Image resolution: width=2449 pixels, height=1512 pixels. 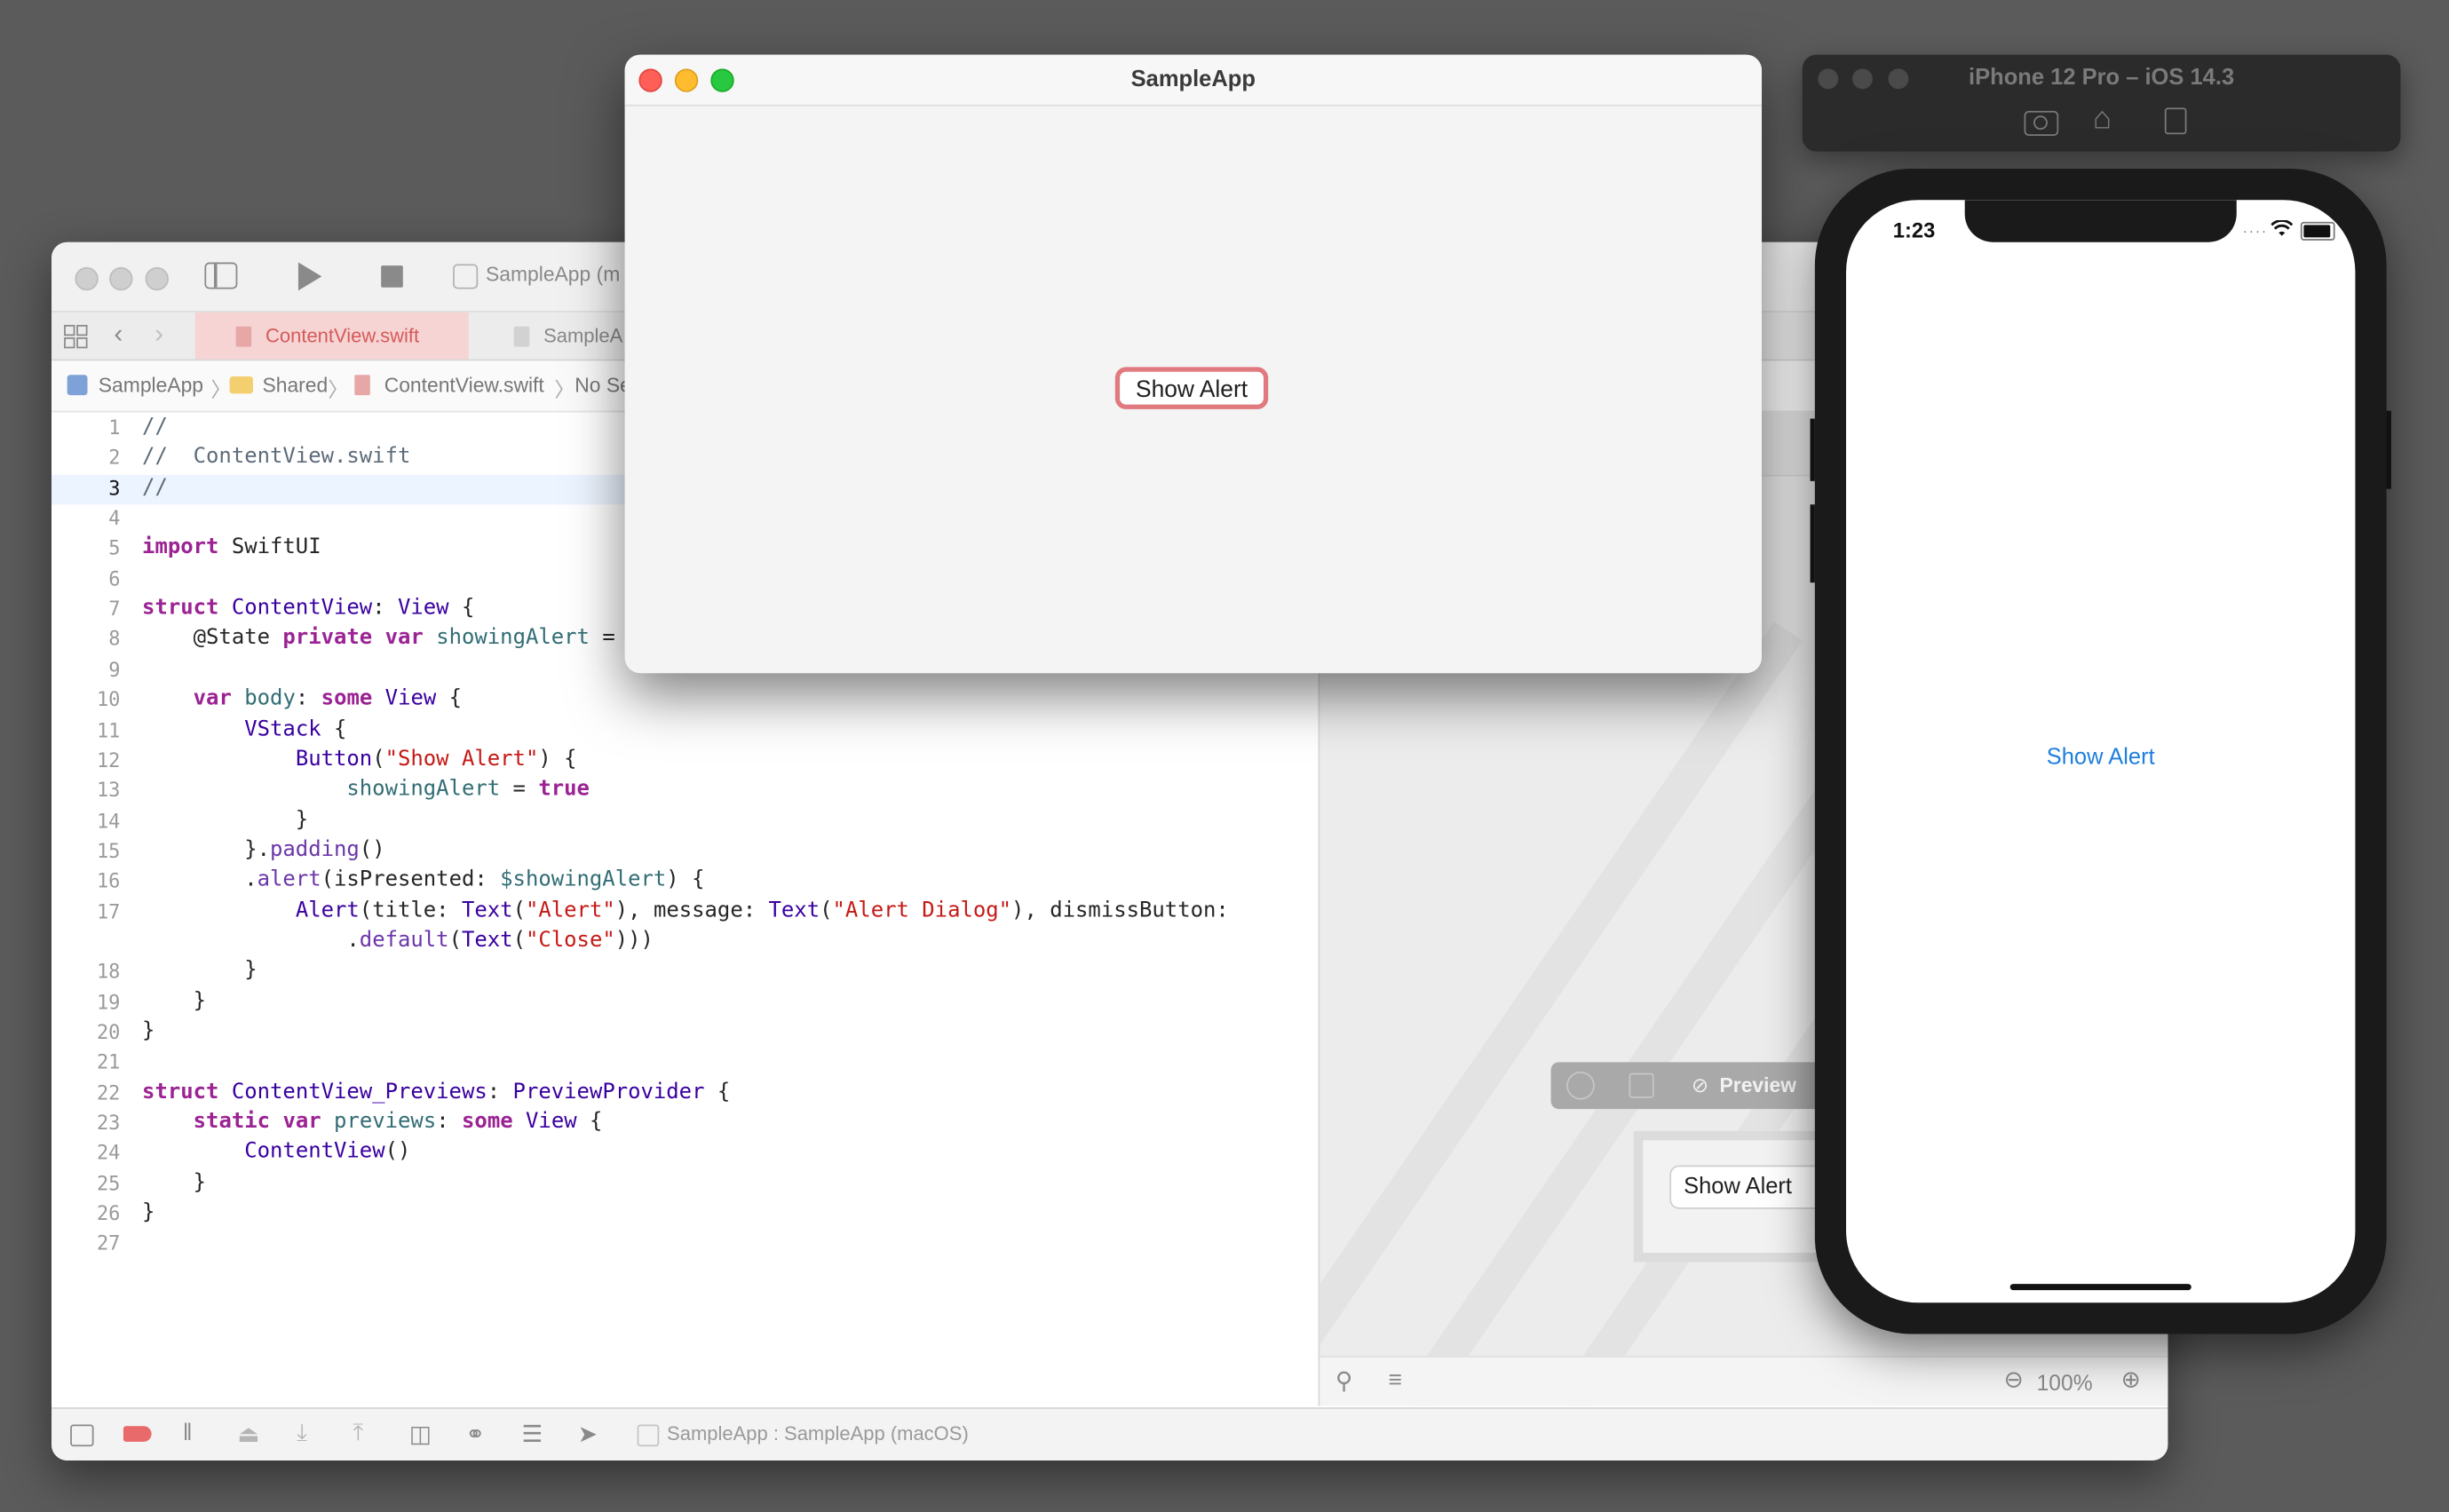 I want to click on zoom-button-inactive, so click(x=157, y=279).